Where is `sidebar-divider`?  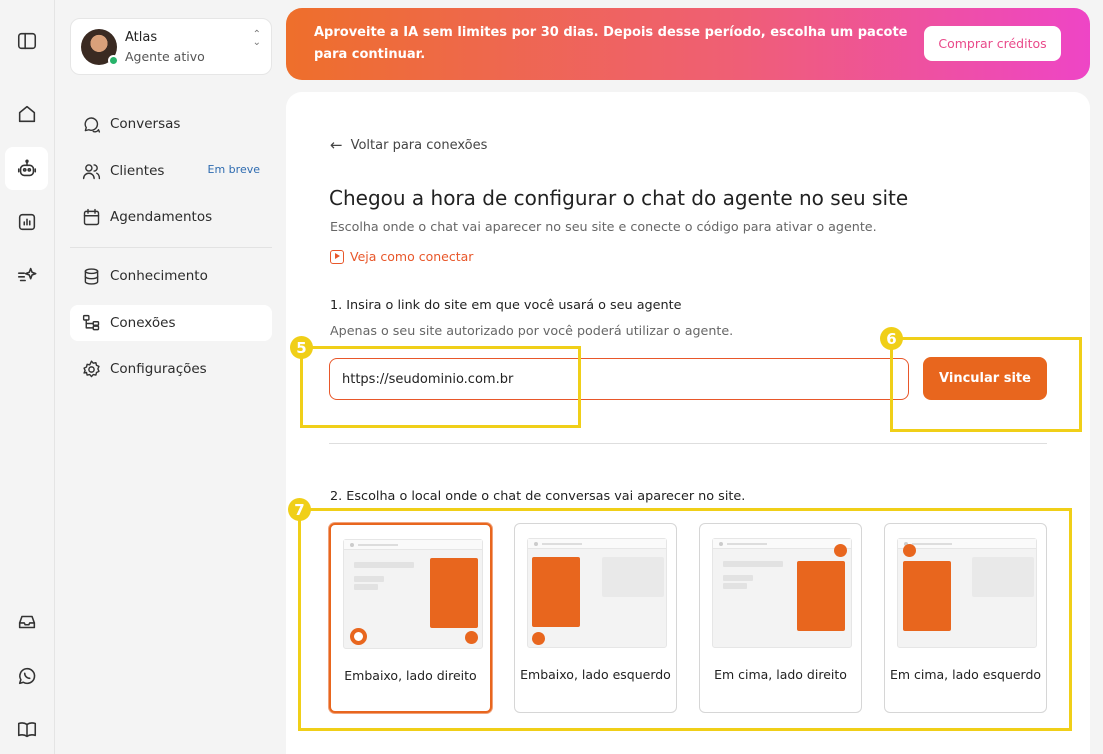
sidebar-divider is located at coordinates (171, 247).